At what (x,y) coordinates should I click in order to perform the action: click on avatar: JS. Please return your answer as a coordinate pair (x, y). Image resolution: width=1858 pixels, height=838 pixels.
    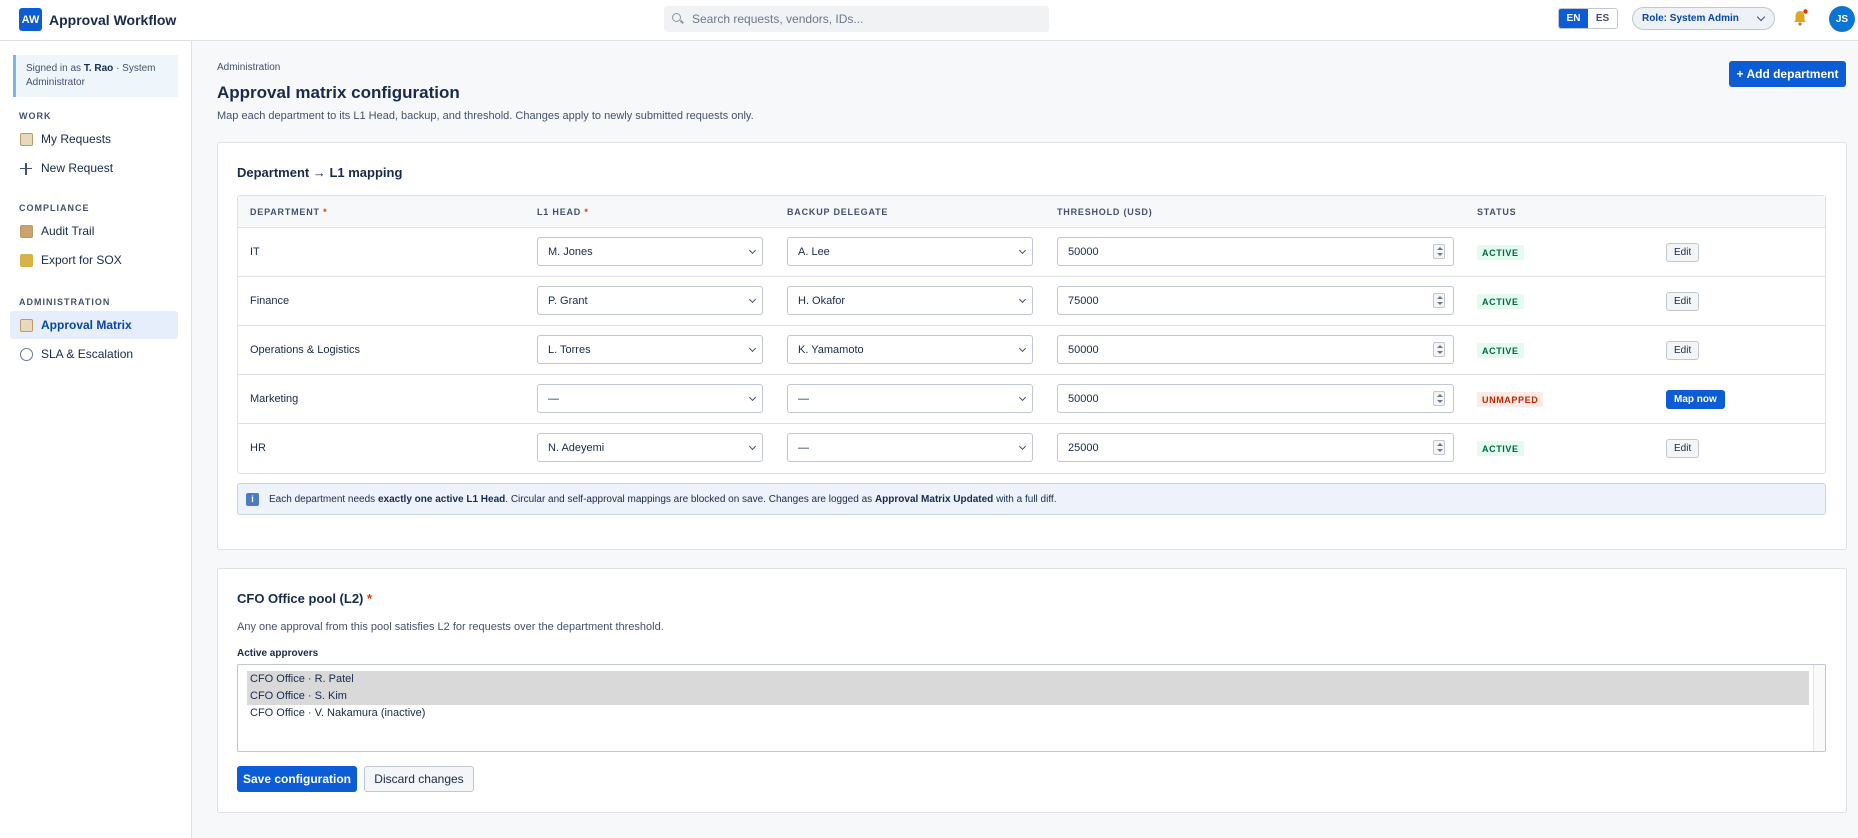
    Looking at the image, I should click on (1842, 19).